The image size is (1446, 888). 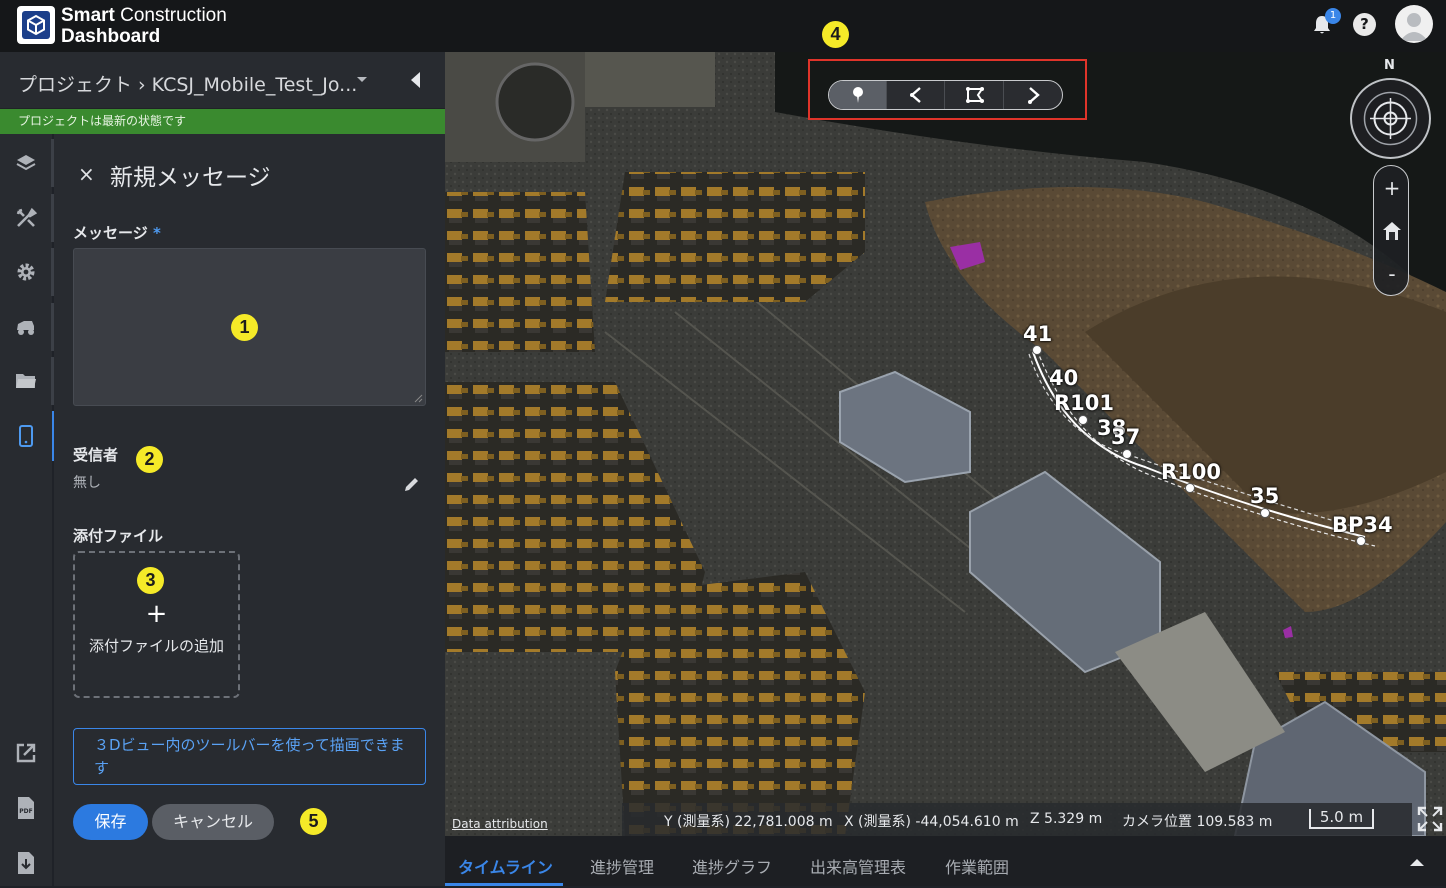 I want to click on recipients-value: 無し, so click(x=87, y=483).